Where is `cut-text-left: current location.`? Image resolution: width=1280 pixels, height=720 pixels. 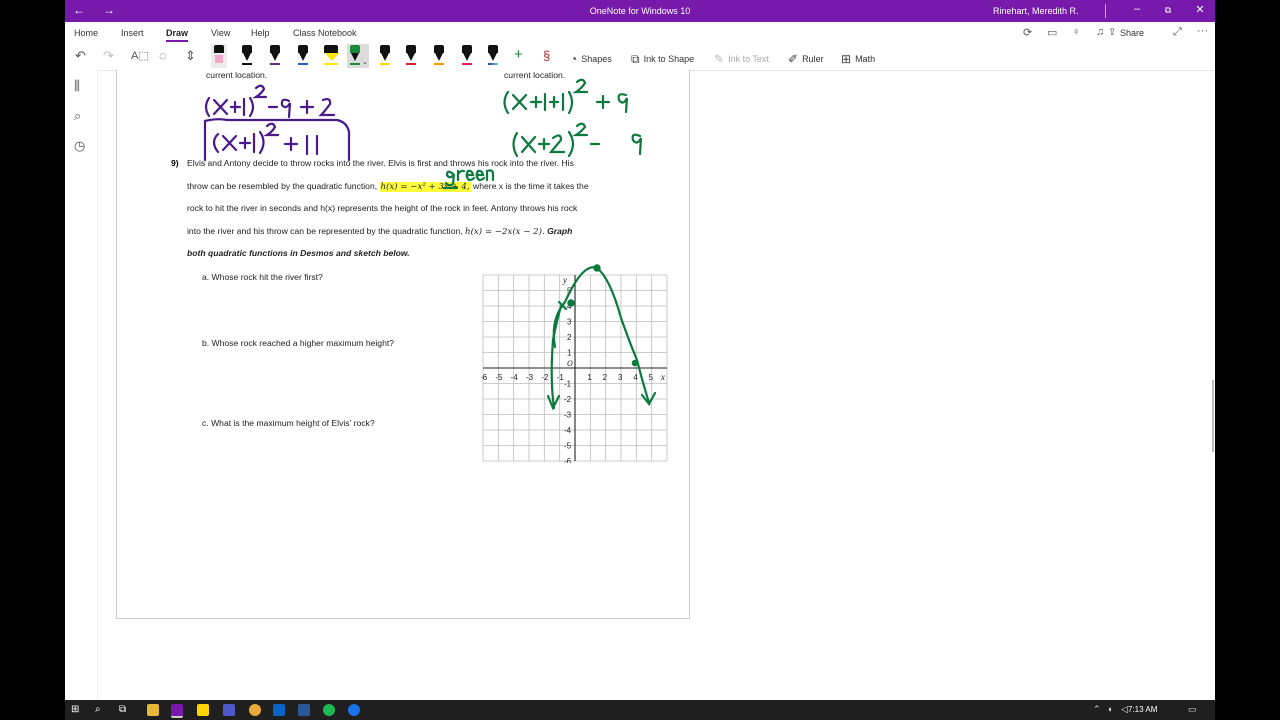
cut-text-left: current location. is located at coordinates (237, 75).